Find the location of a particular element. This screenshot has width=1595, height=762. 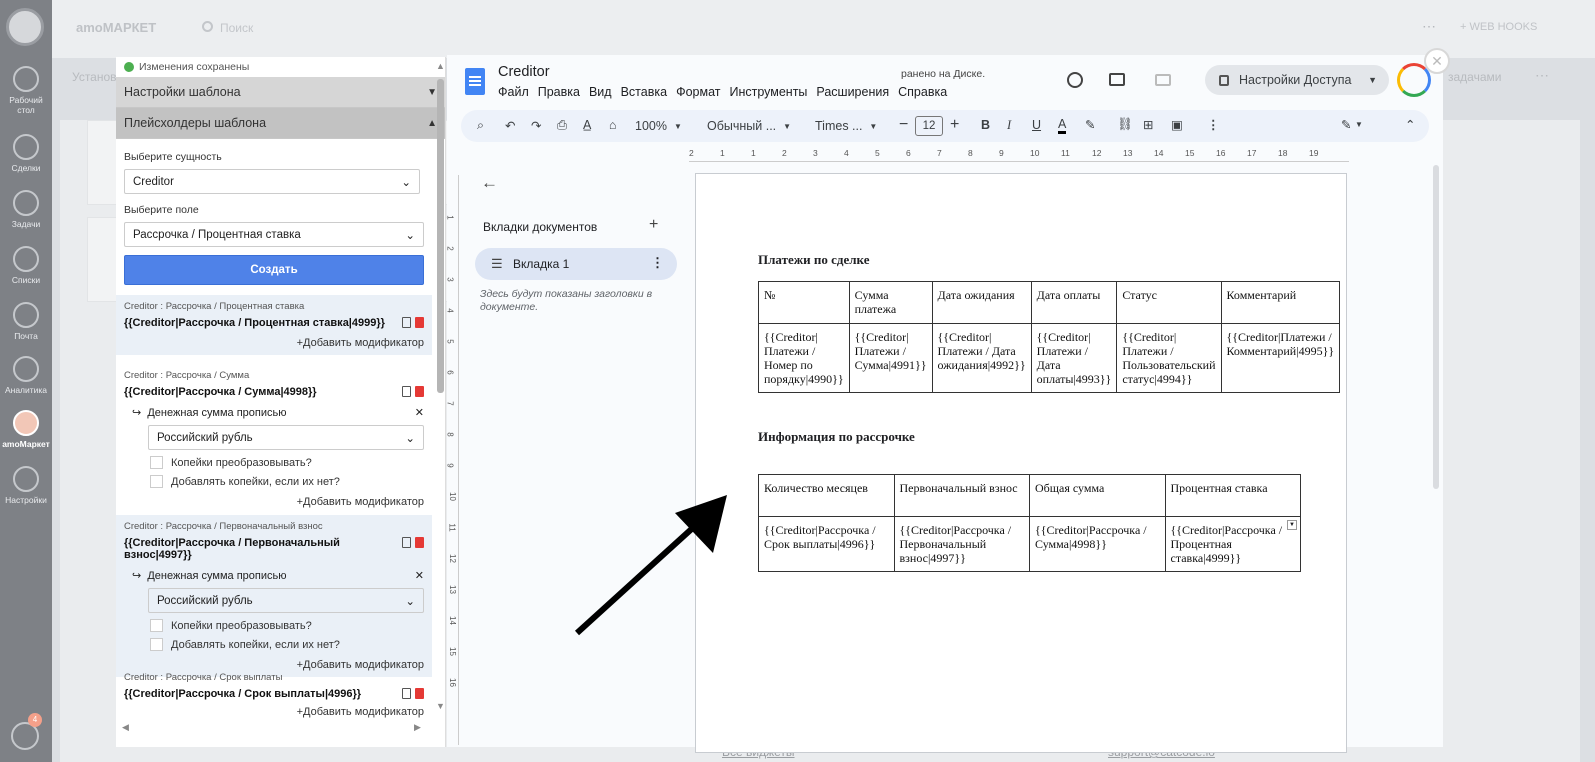

editing-mode-icon: ✎ ▼ is located at coordinates (1352, 124).